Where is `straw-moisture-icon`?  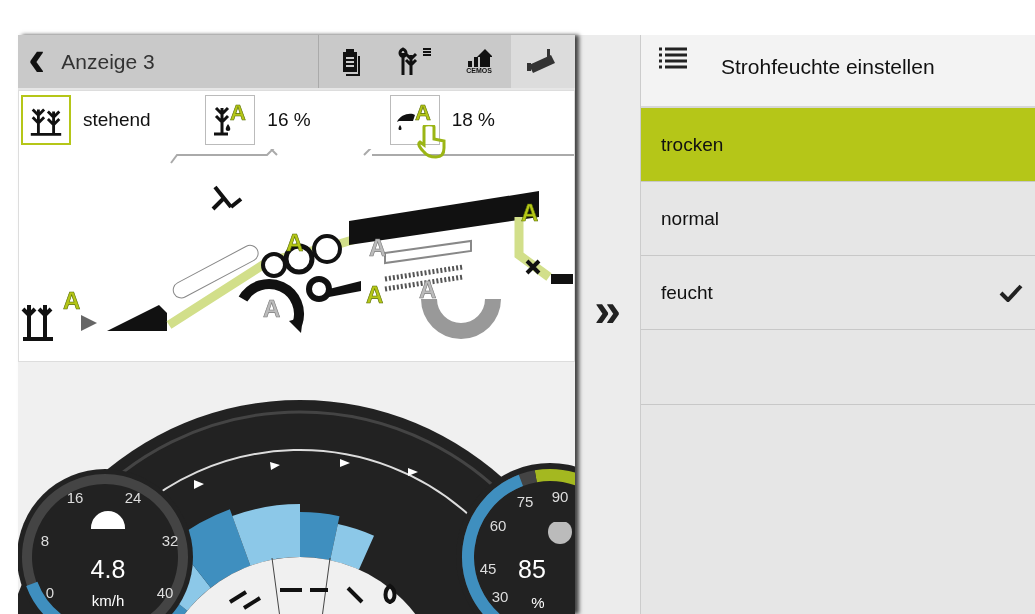
straw-moisture-icon is located at coordinates (405, 121).